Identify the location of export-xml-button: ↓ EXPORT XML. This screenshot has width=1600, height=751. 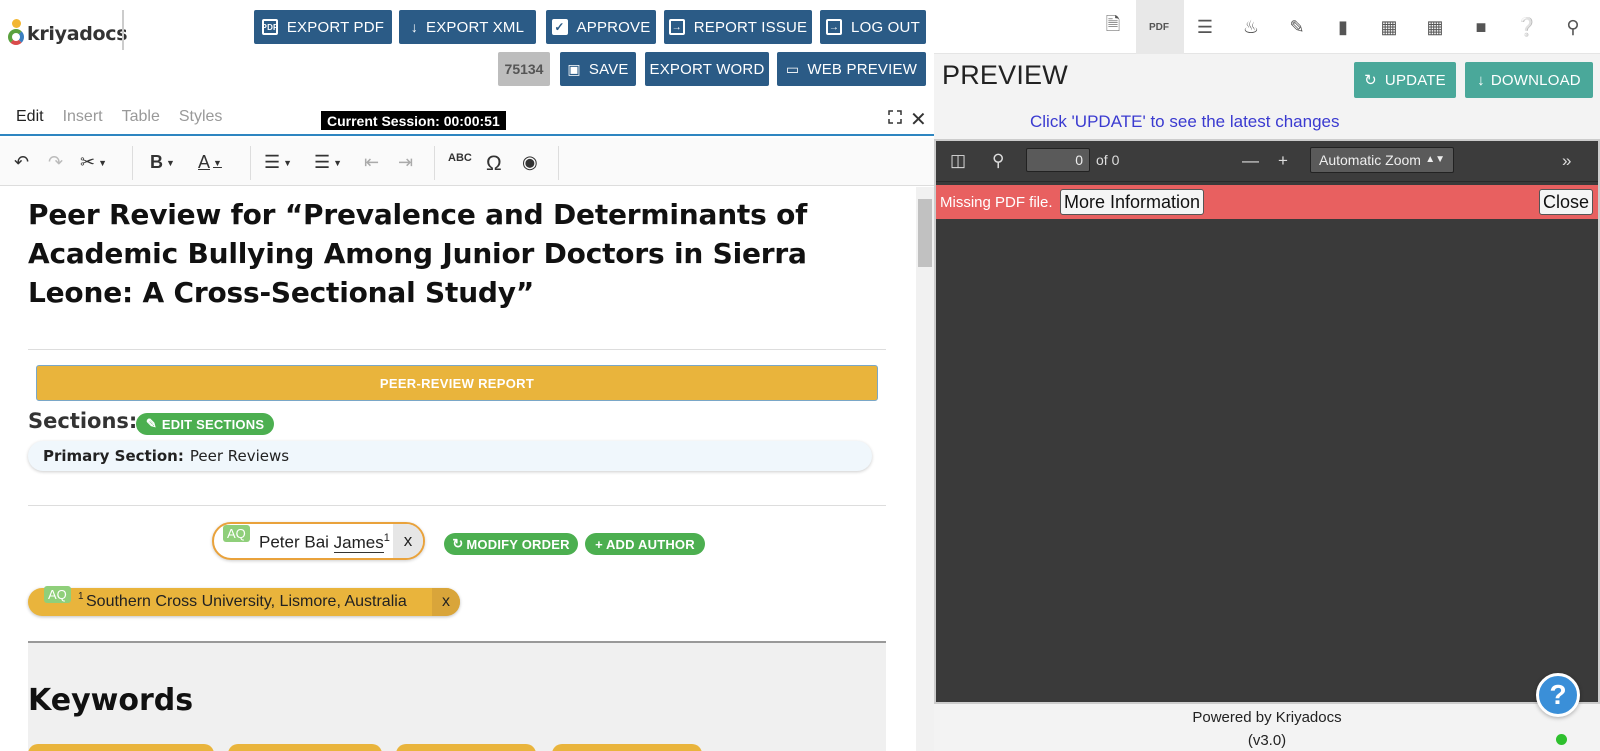
(467, 27).